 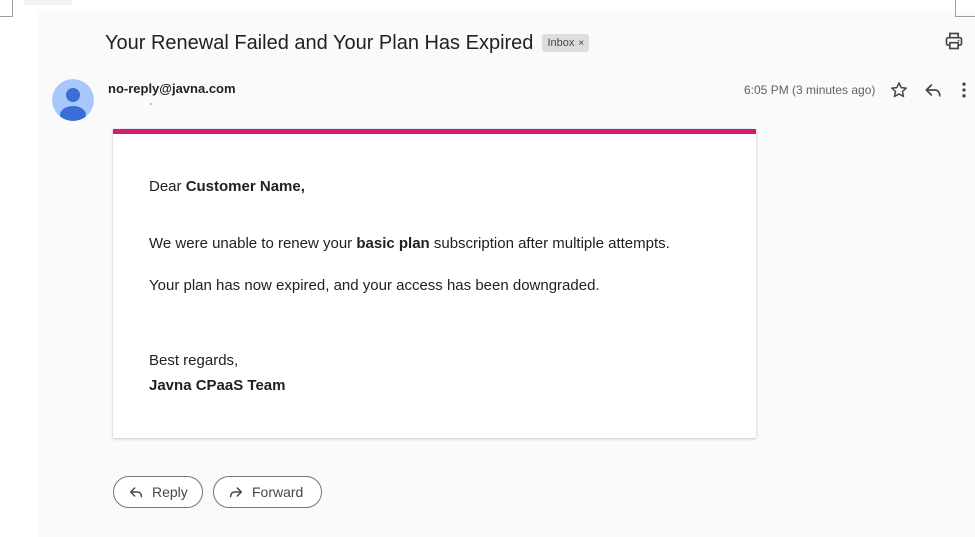 I want to click on forward-button: Forward, so click(x=267, y=492).